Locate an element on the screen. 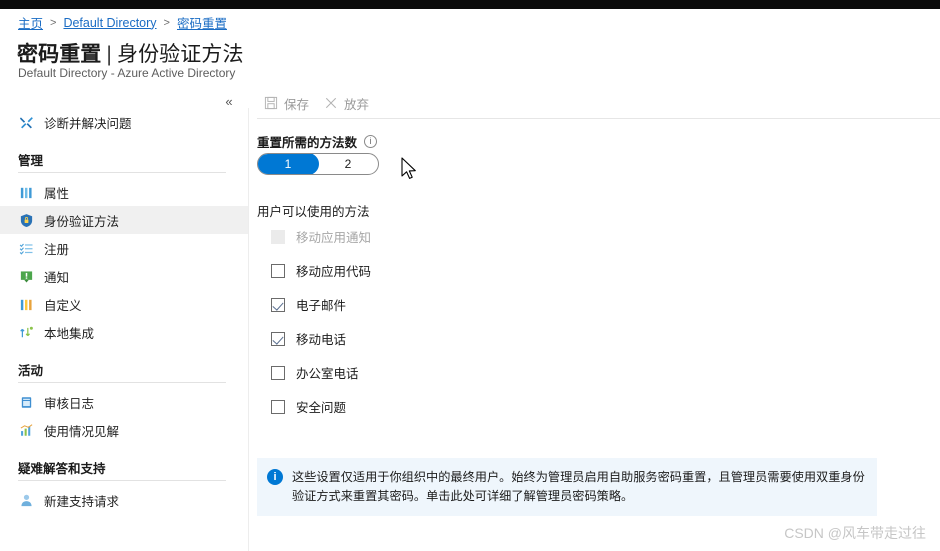  on-premises-integration-icon is located at coordinates (26, 332).